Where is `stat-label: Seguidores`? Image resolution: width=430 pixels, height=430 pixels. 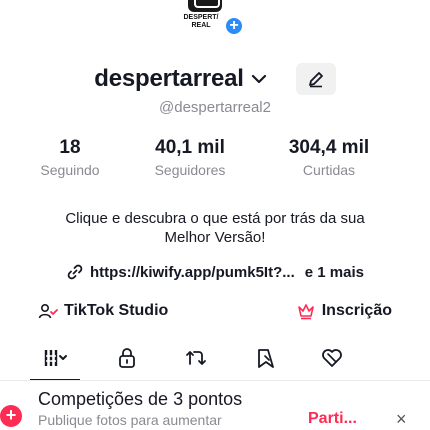 stat-label: Seguidores is located at coordinates (190, 170).